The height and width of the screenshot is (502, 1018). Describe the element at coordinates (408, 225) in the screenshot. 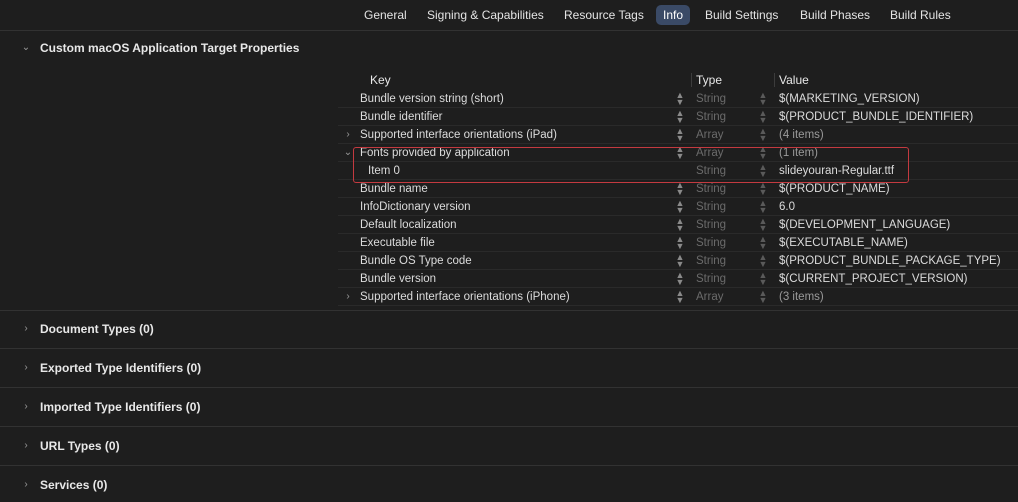

I see `row-key: Default localization` at that location.